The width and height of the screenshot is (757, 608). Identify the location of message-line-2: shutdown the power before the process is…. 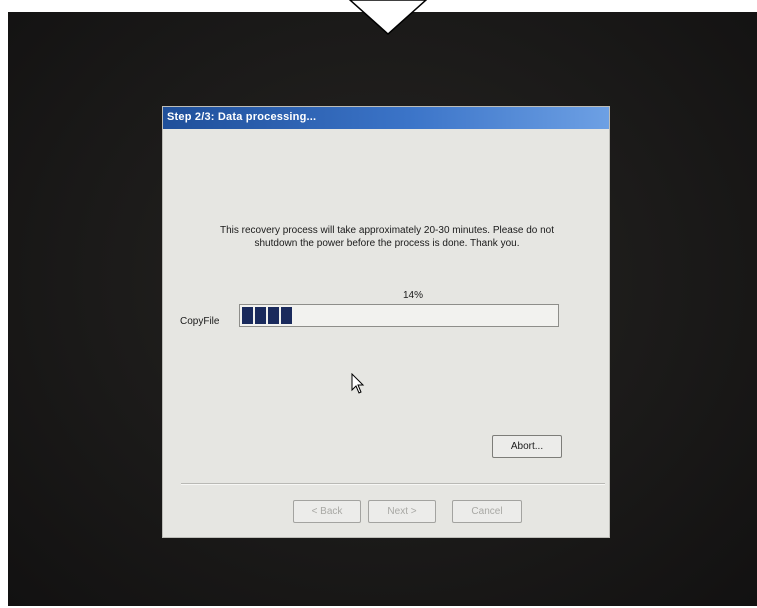
(387, 243).